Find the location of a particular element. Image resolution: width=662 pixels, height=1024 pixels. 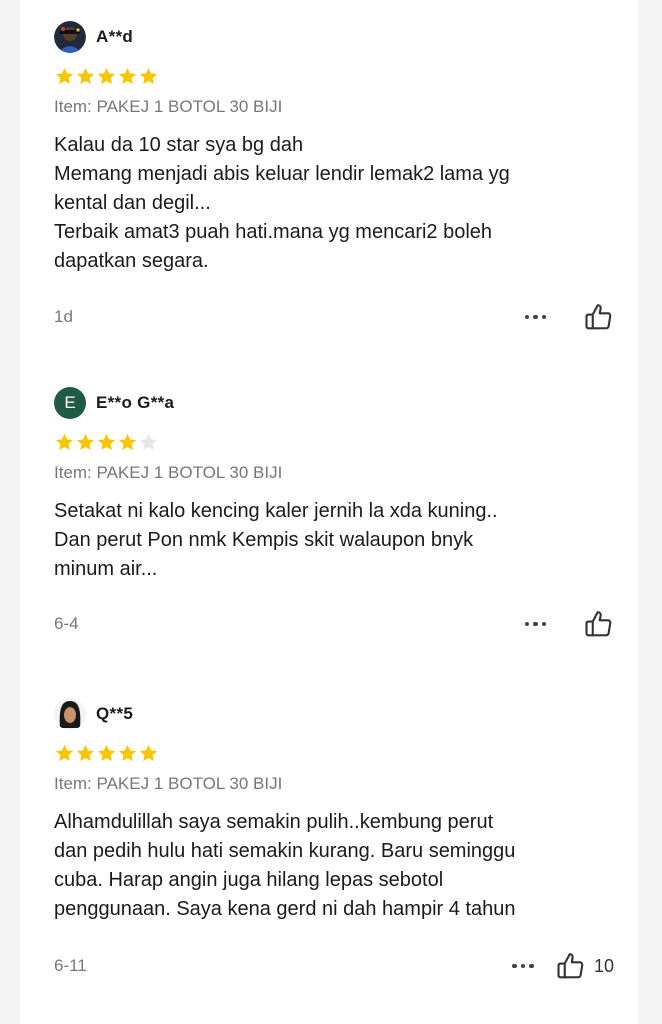

avatar-letter: E is located at coordinates (70, 402).